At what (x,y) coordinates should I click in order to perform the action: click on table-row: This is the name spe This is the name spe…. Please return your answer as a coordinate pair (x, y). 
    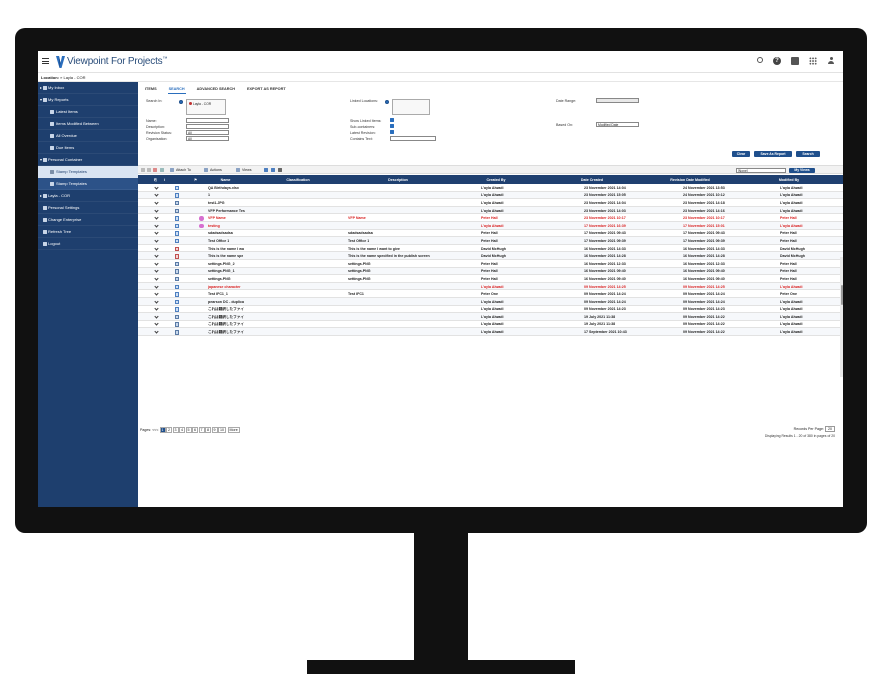
    Looking at the image, I should click on (490, 256).